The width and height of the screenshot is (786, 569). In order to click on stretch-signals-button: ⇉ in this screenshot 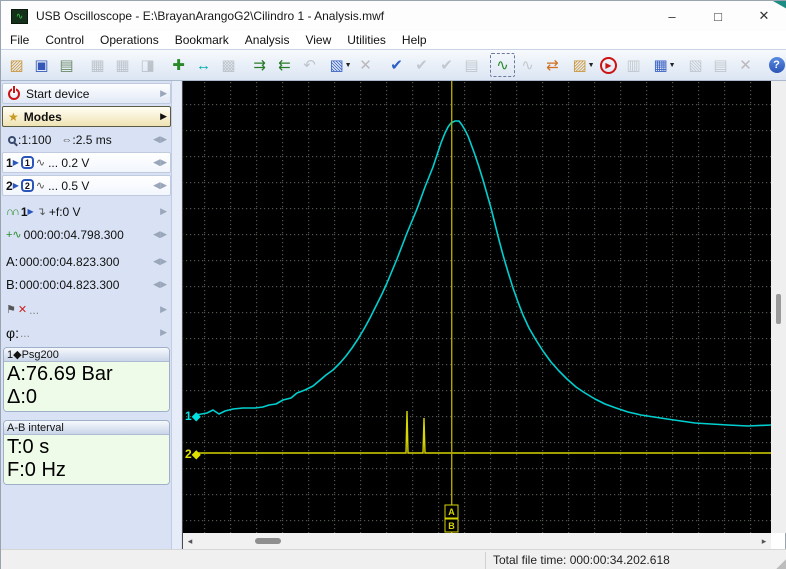, I will do `click(259, 65)`.